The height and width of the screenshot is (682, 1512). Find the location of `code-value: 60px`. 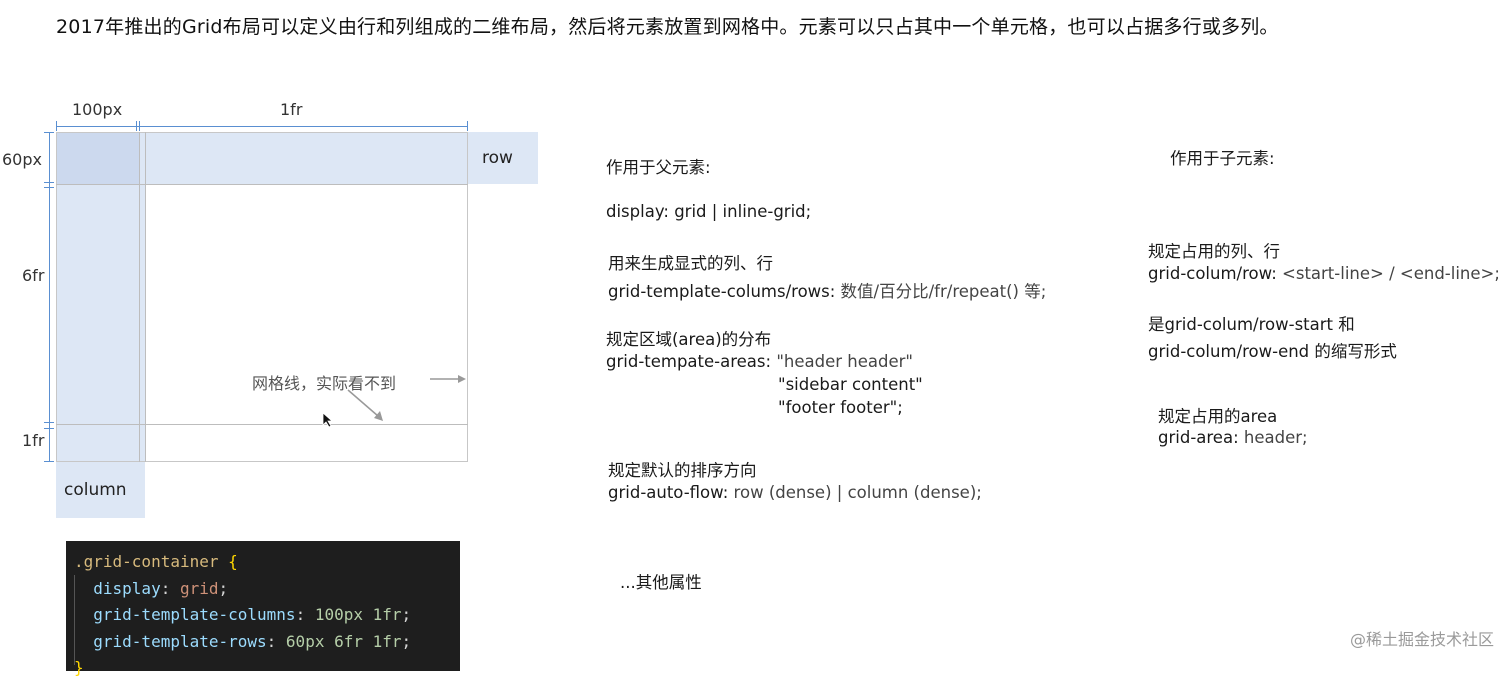

code-value: 60px is located at coordinates (305, 641).